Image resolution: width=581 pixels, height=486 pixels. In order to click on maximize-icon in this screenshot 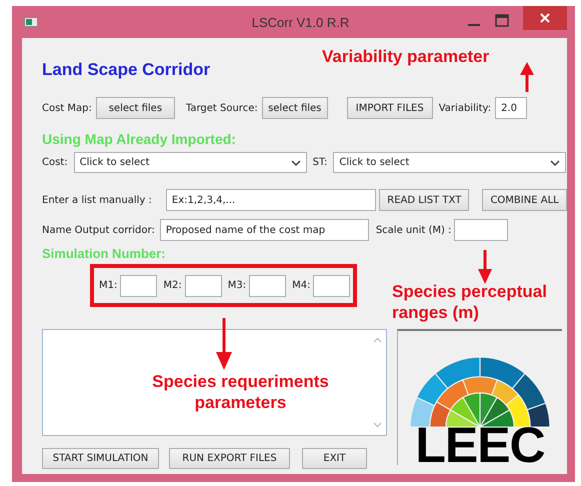, I will do `click(502, 21)`.